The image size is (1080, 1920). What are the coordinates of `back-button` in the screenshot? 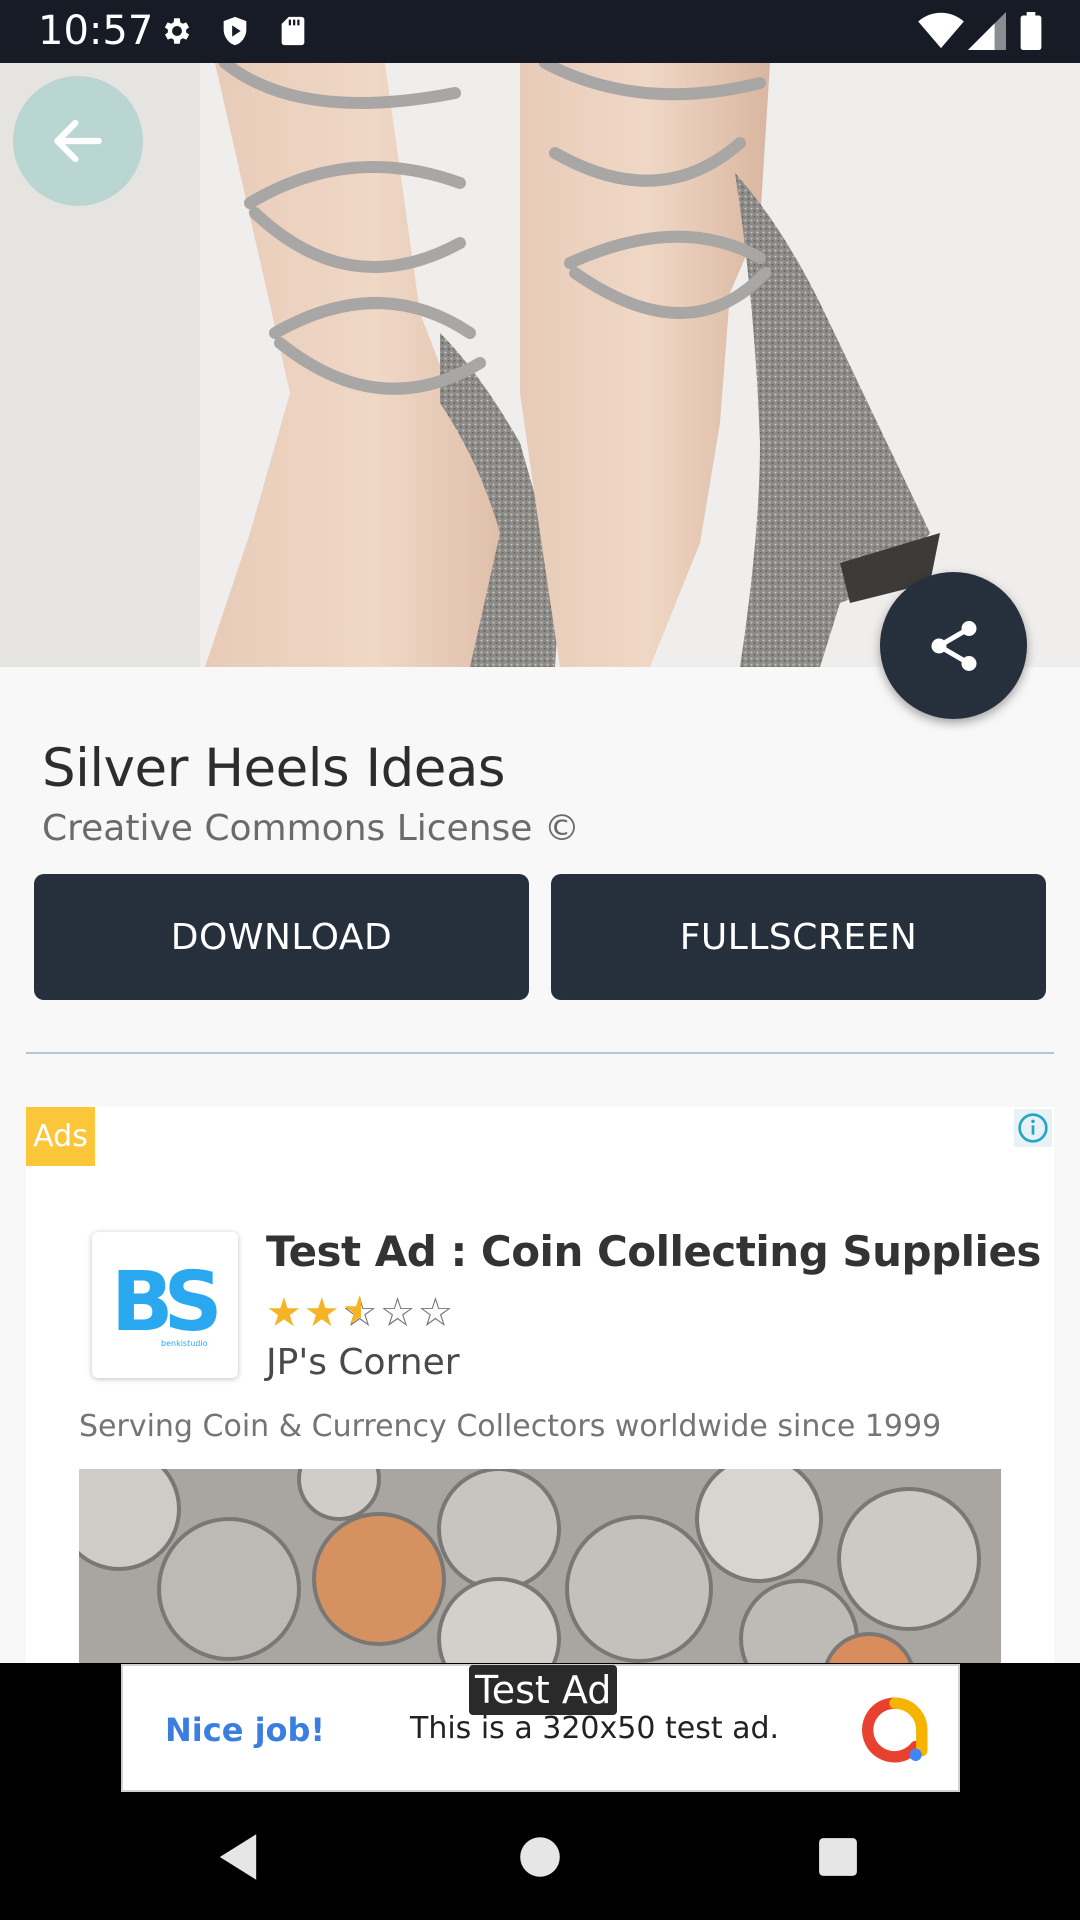 It's located at (78, 141).